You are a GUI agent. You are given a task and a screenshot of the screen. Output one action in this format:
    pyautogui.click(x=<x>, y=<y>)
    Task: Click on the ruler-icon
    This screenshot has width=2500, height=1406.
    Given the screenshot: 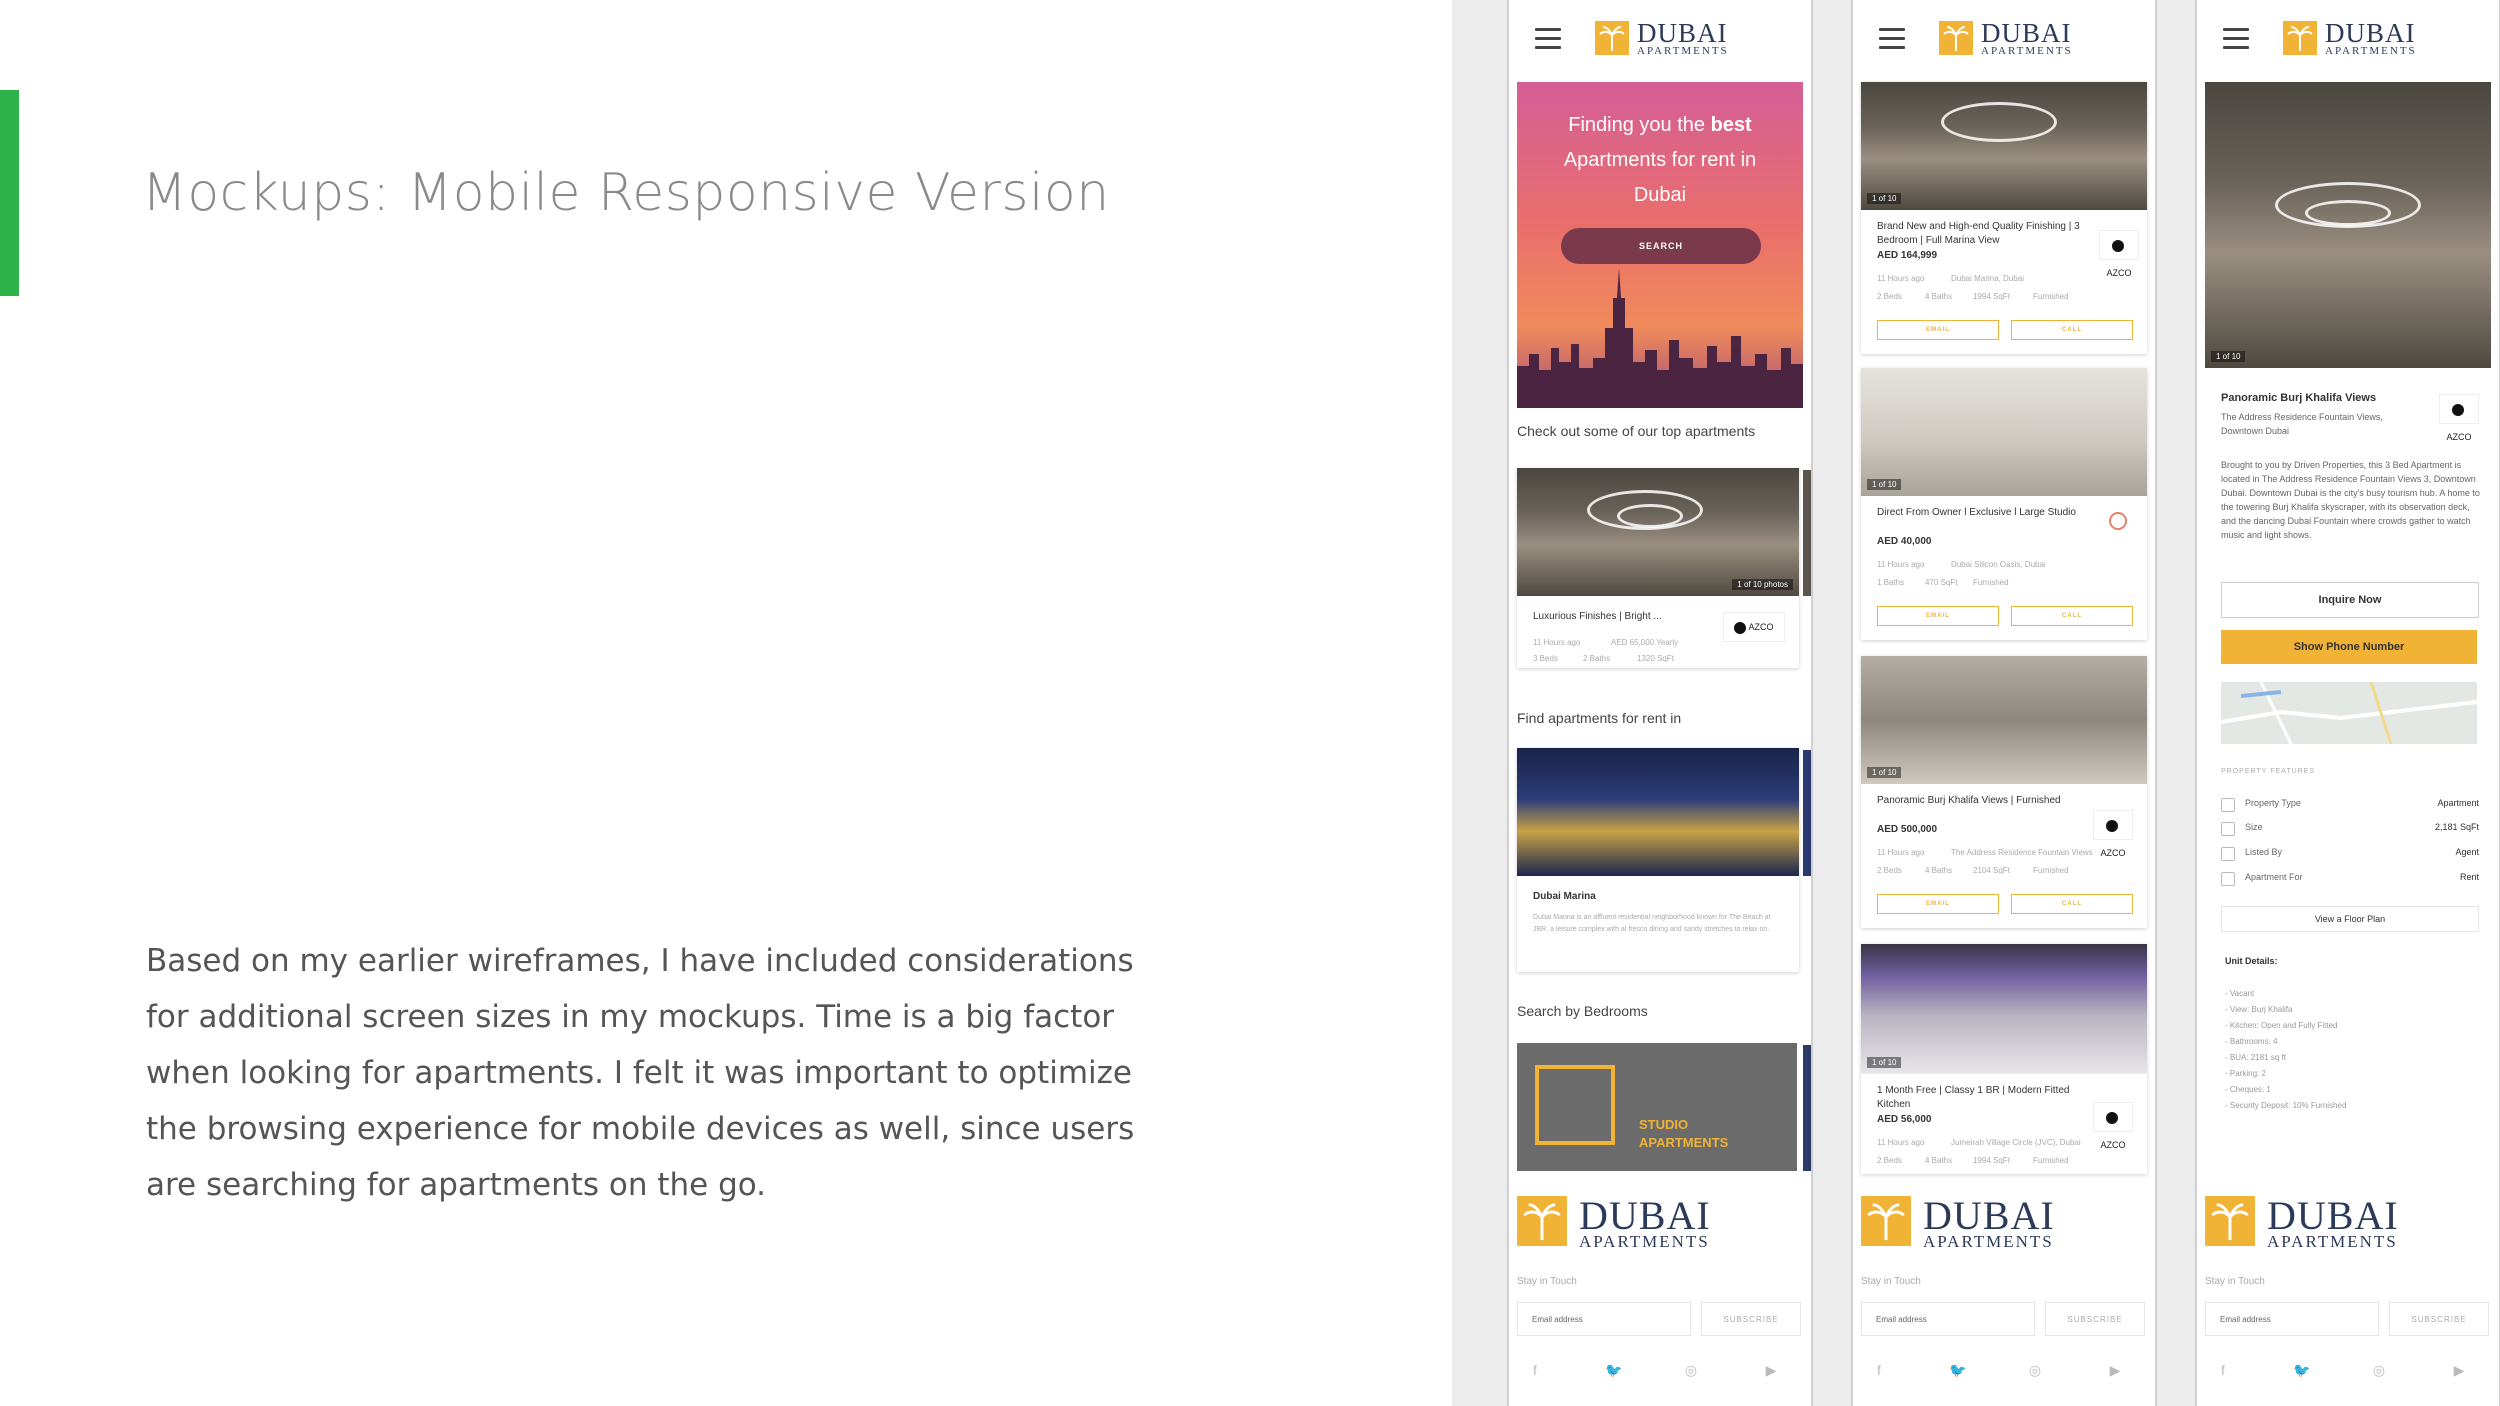 What is the action you would take?
    pyautogui.click(x=2228, y=829)
    